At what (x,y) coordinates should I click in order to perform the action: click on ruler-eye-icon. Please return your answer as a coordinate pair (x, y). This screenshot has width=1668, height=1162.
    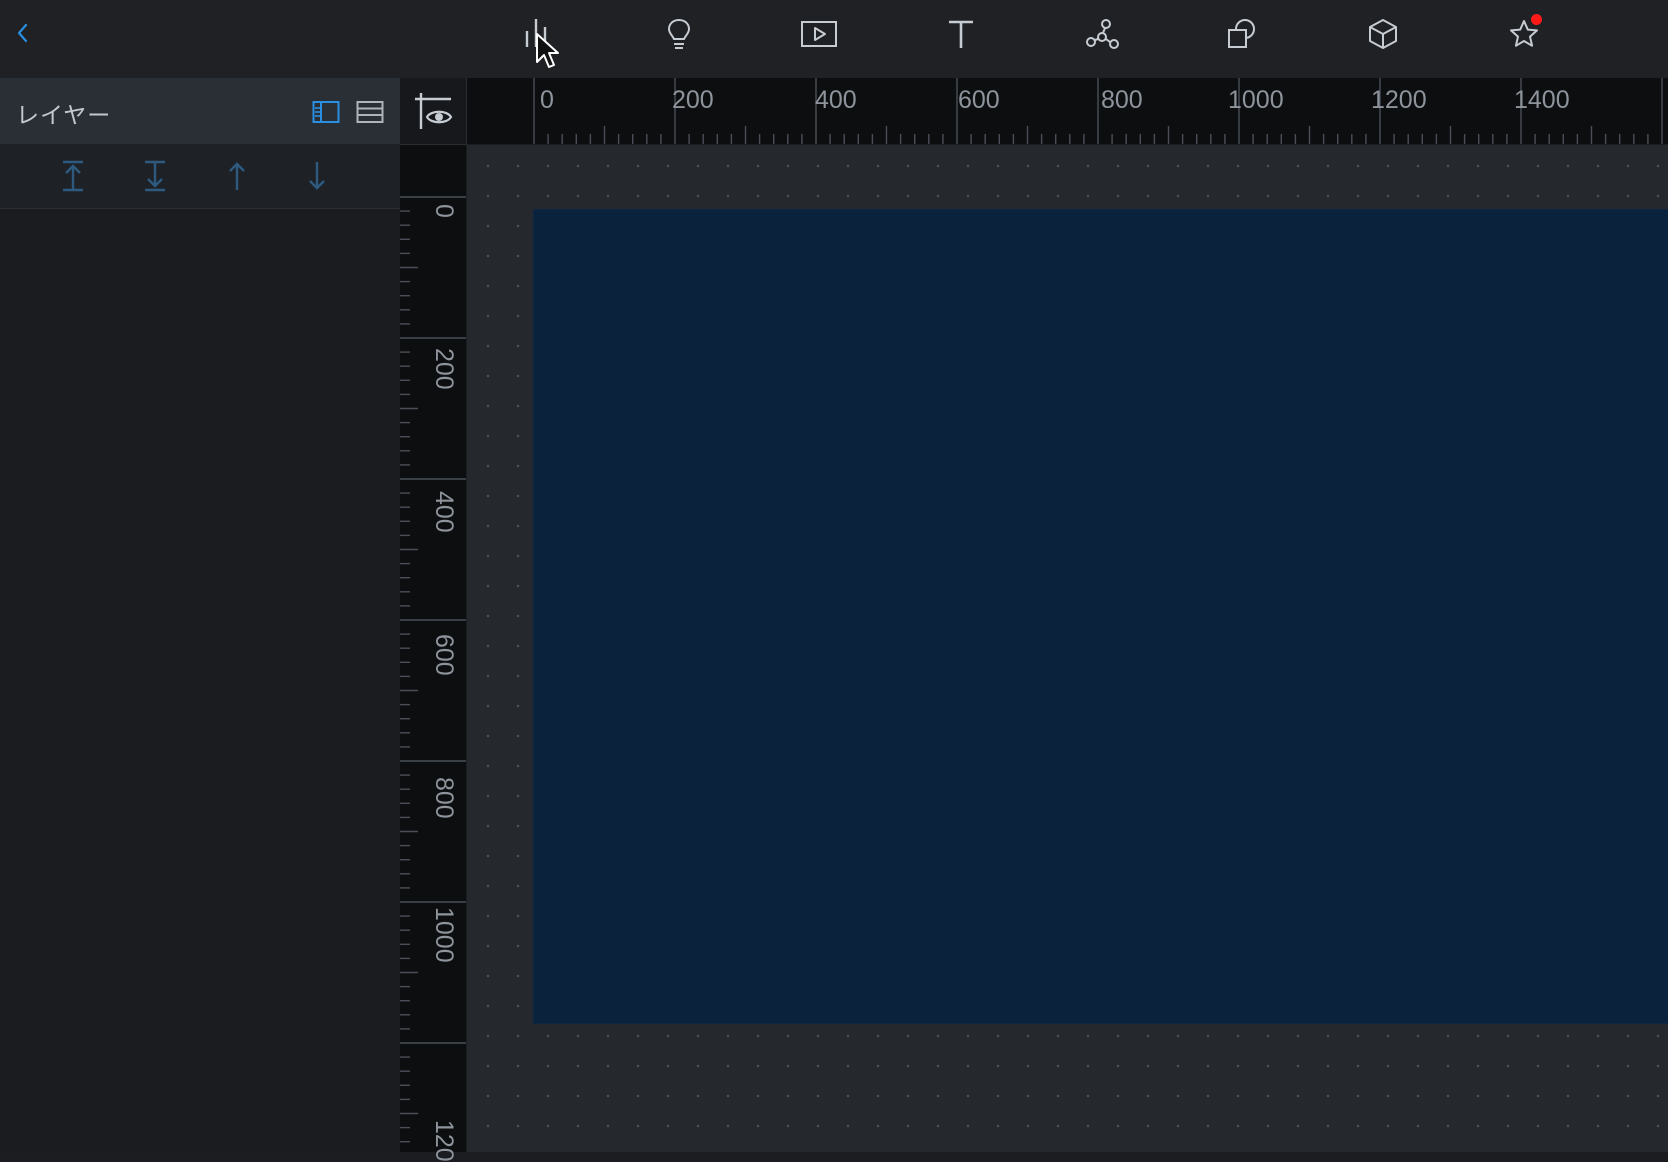
    Looking at the image, I should click on (434, 111).